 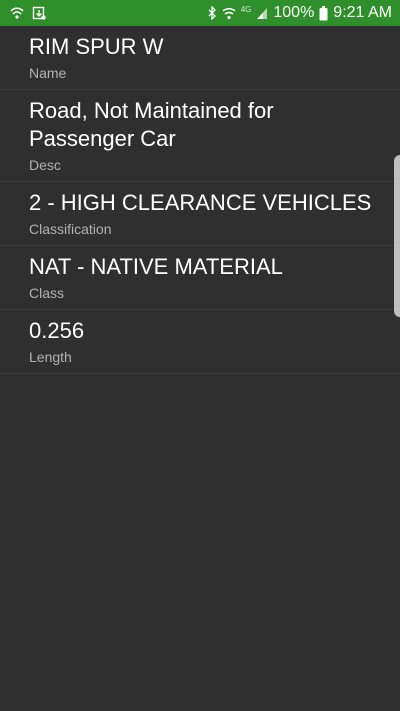 I want to click on attribute-row-length: 0.256 Length, so click(x=200, y=342).